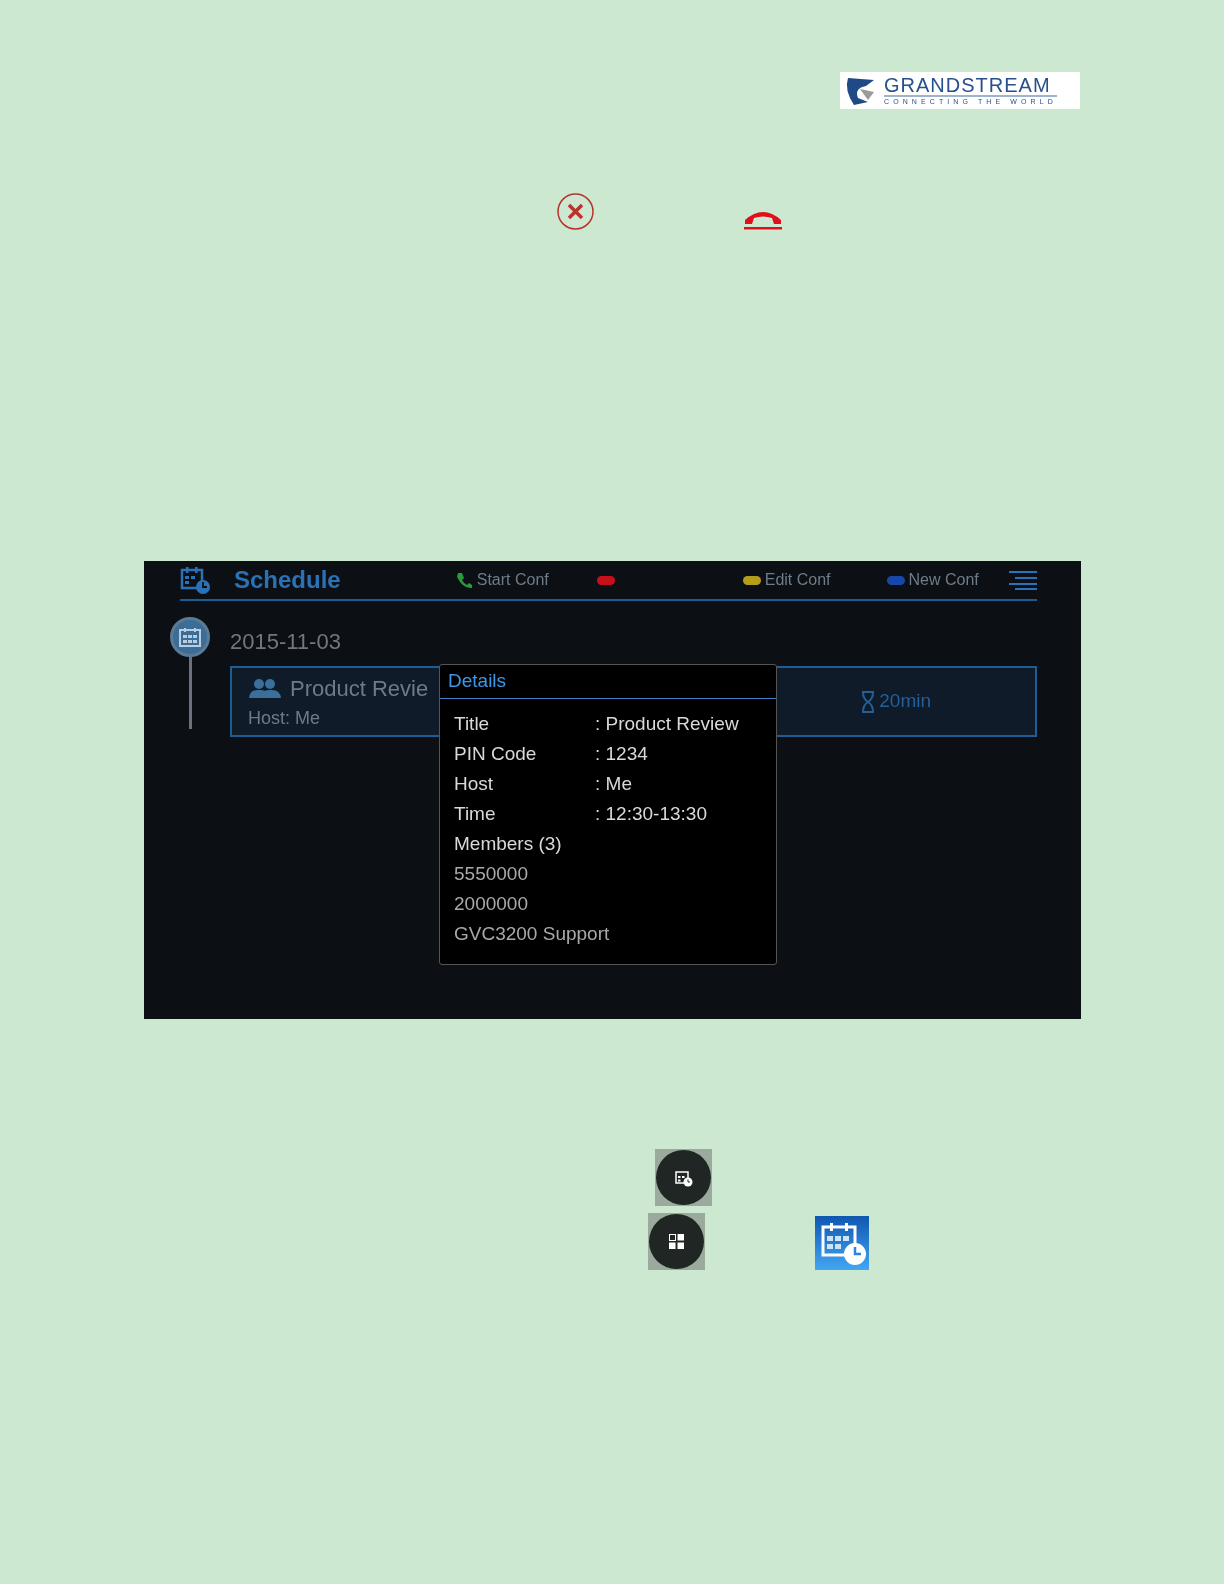 The height and width of the screenshot is (1584, 1224). I want to click on member-name: GVC3200 Support, so click(532, 933).